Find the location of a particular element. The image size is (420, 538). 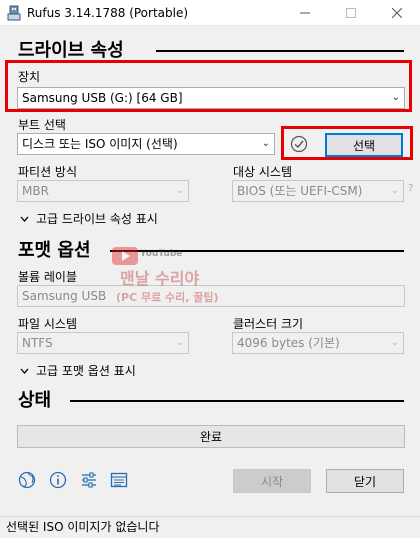

device-label: 장치 is located at coordinates (29, 77).